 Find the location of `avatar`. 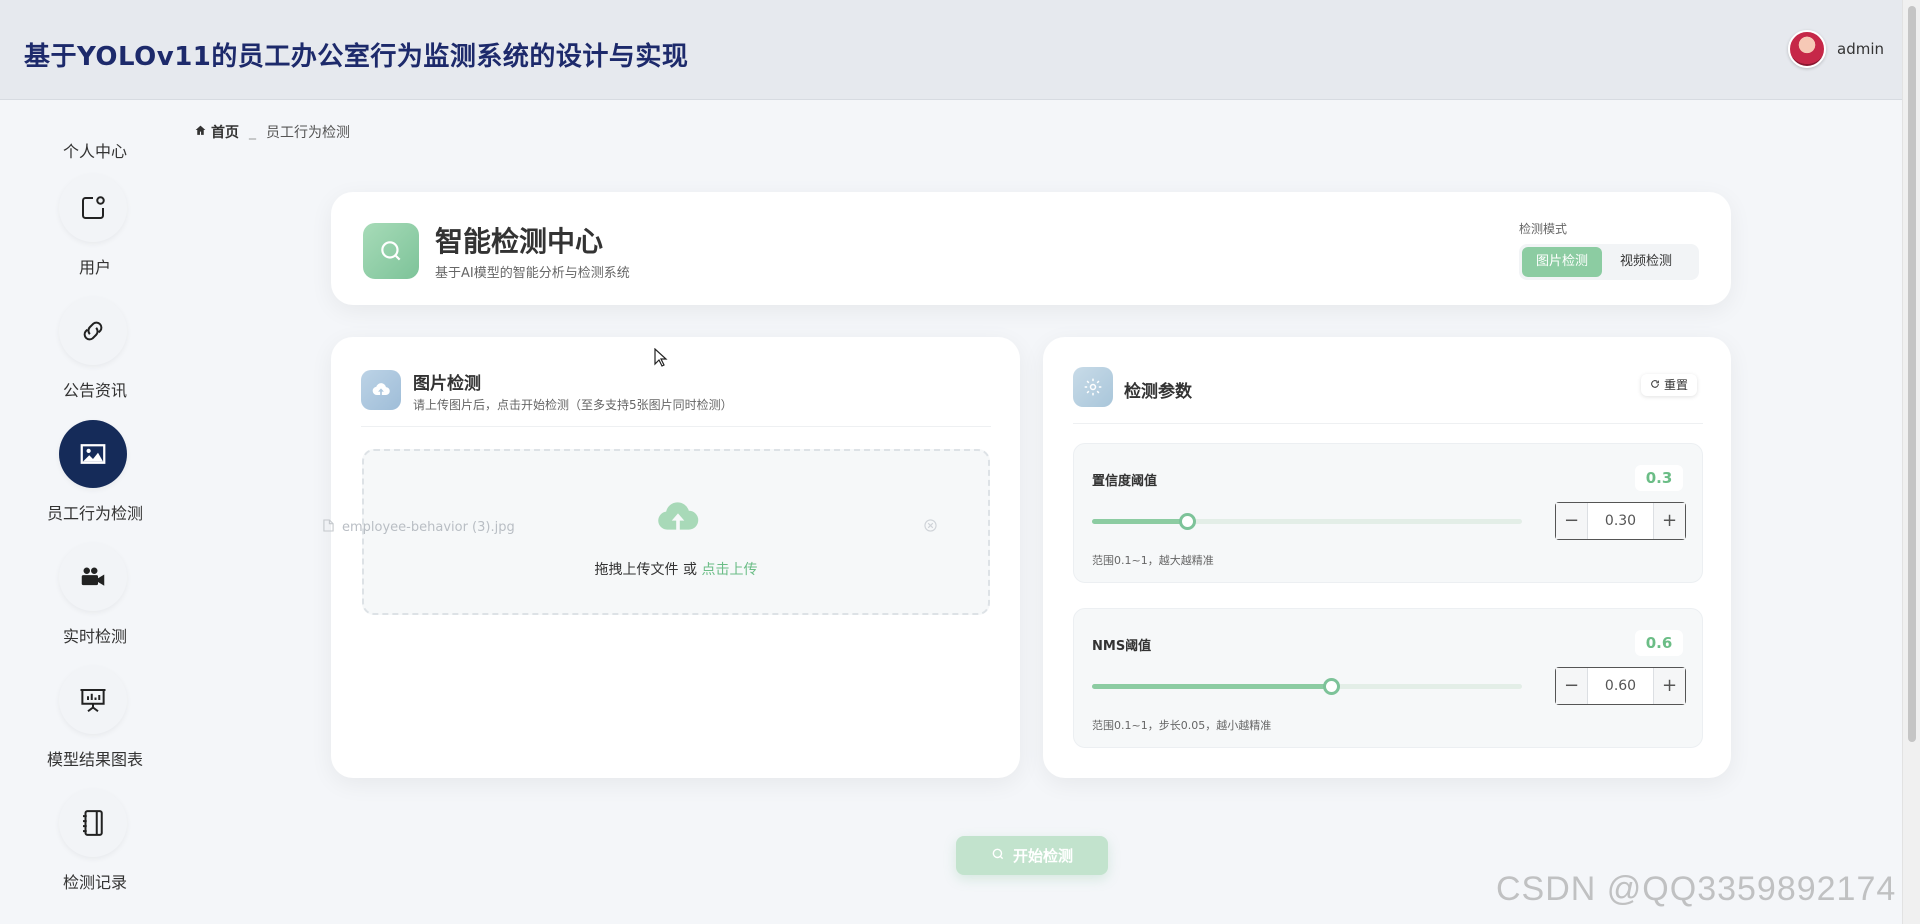

avatar is located at coordinates (1807, 49).